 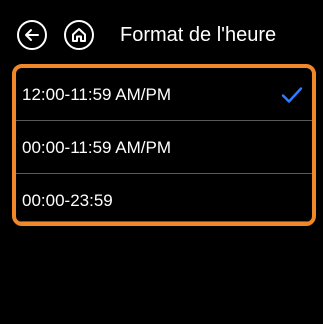 What do you see at coordinates (292, 95) in the screenshot?
I see `checkmark-icon` at bounding box center [292, 95].